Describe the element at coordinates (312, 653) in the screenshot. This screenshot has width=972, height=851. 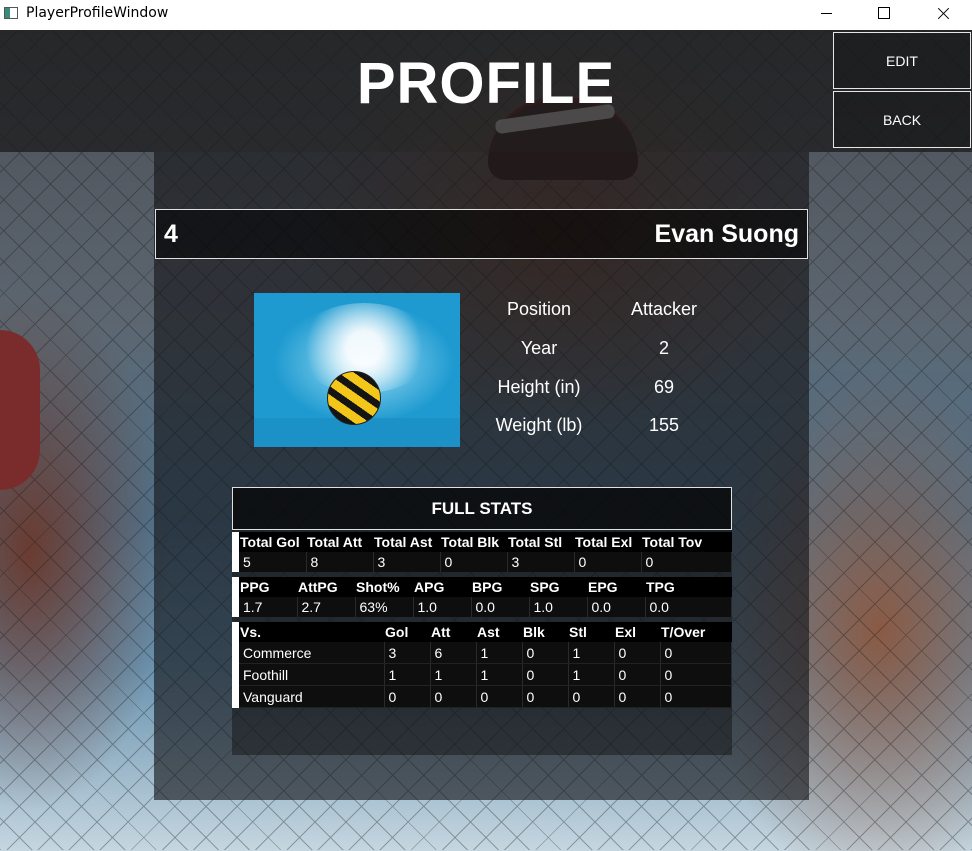
I see `opponent-name: Commerce` at that location.